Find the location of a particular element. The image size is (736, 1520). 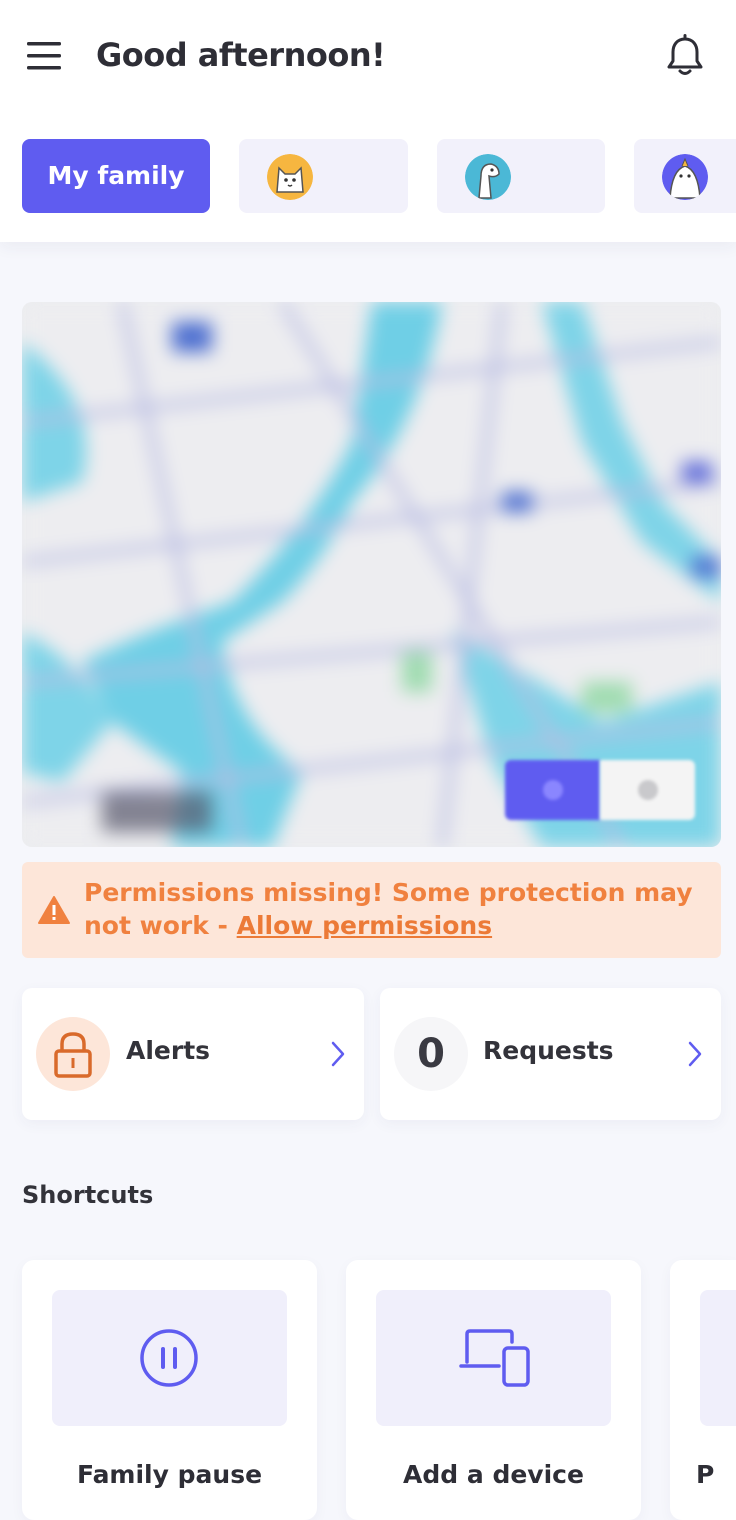

shortcut-family-pause: Family pause is located at coordinates (169, 1390).